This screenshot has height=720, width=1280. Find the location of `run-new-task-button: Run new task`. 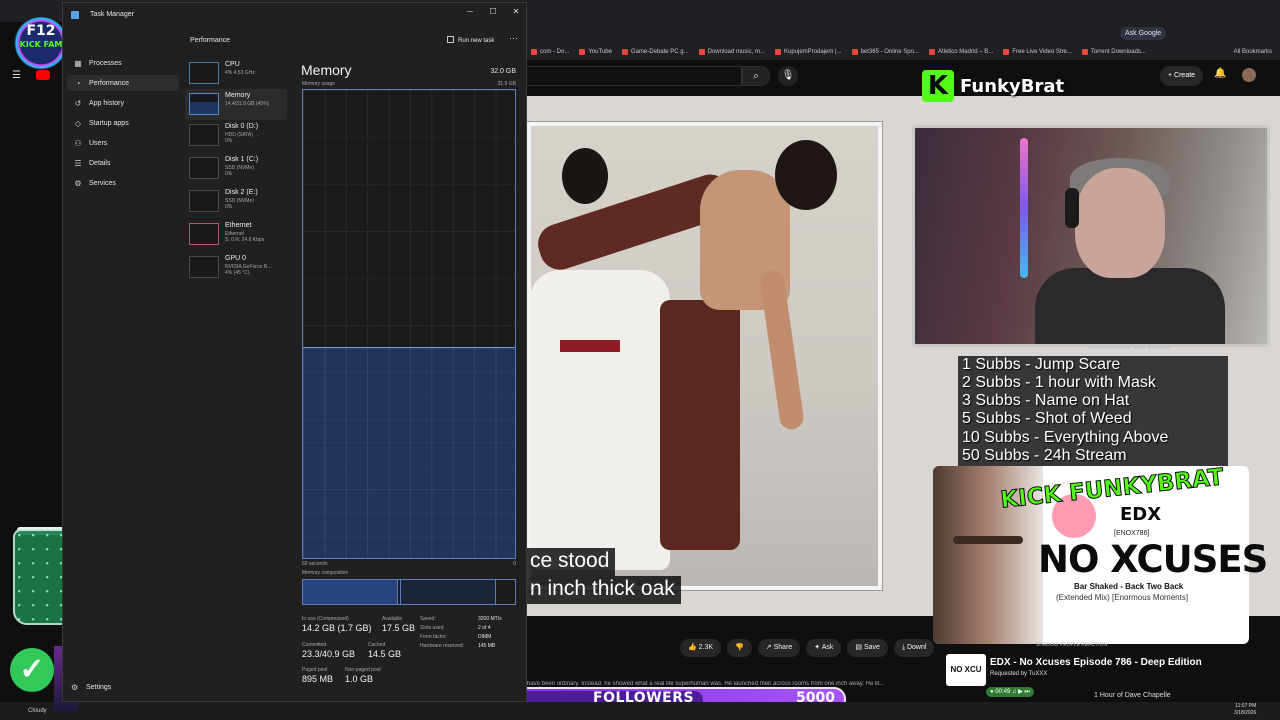

run-new-task-button: Run new task is located at coordinates (470, 40).